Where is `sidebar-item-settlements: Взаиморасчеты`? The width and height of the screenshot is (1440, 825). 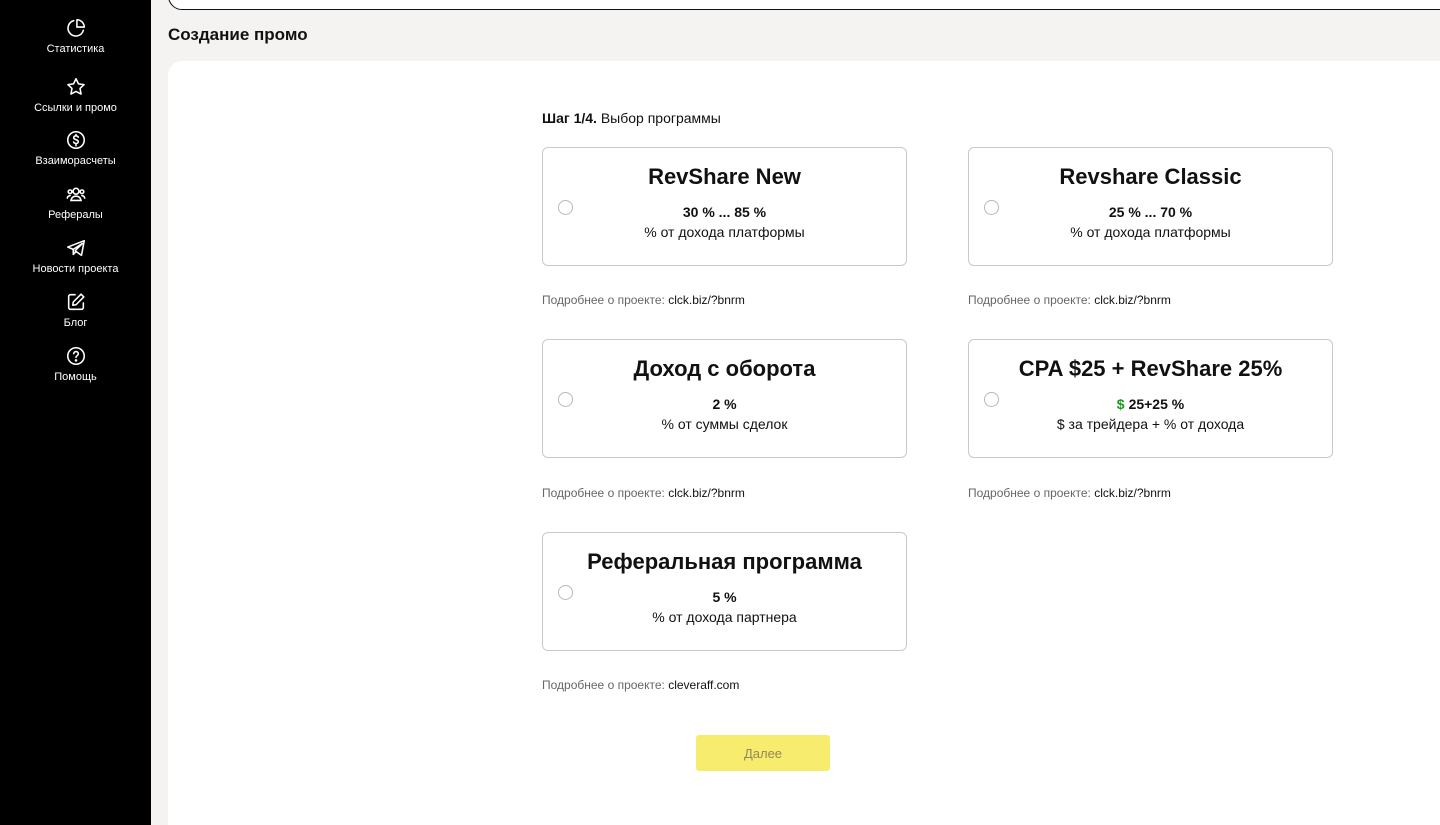 sidebar-item-settlements: Взаиморасчеты is located at coordinates (75, 148).